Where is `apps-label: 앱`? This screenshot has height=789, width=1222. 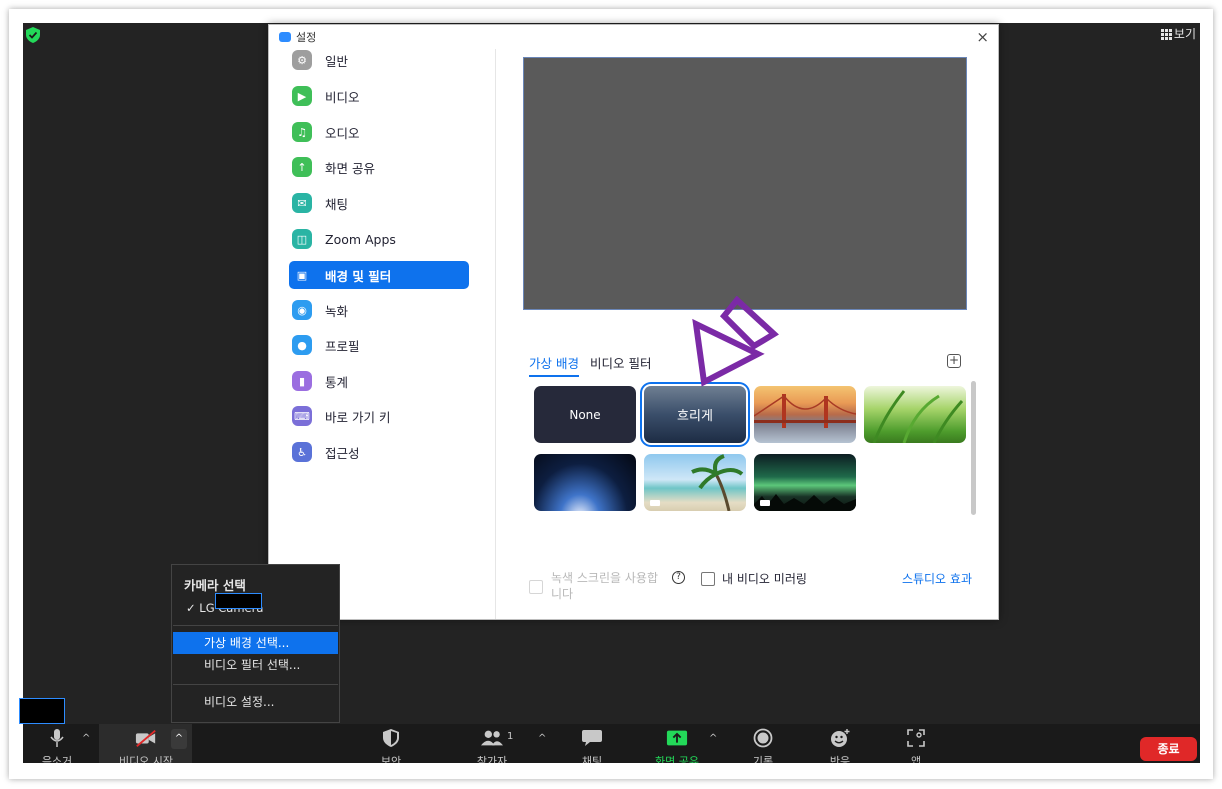
apps-label: 앱 is located at coordinates (916, 759).